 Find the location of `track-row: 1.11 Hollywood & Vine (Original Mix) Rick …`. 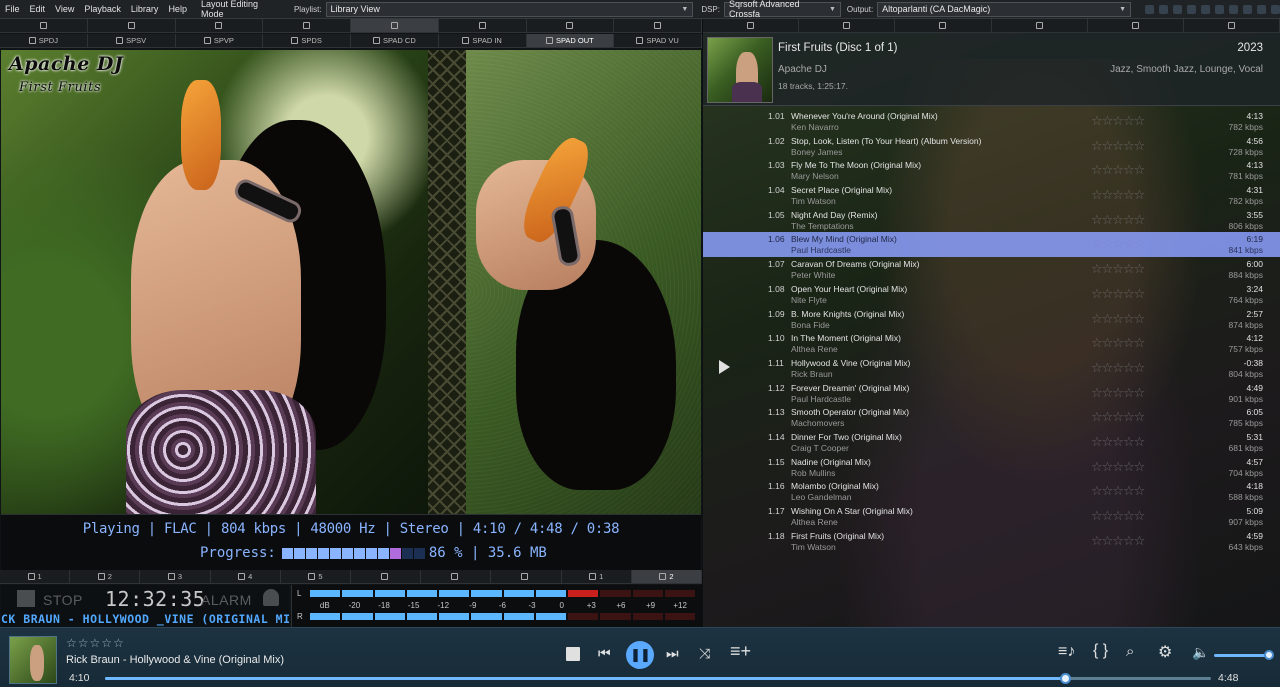

track-row: 1.11 Hollywood & Vine (Original Mix) Rick … is located at coordinates (991, 368).